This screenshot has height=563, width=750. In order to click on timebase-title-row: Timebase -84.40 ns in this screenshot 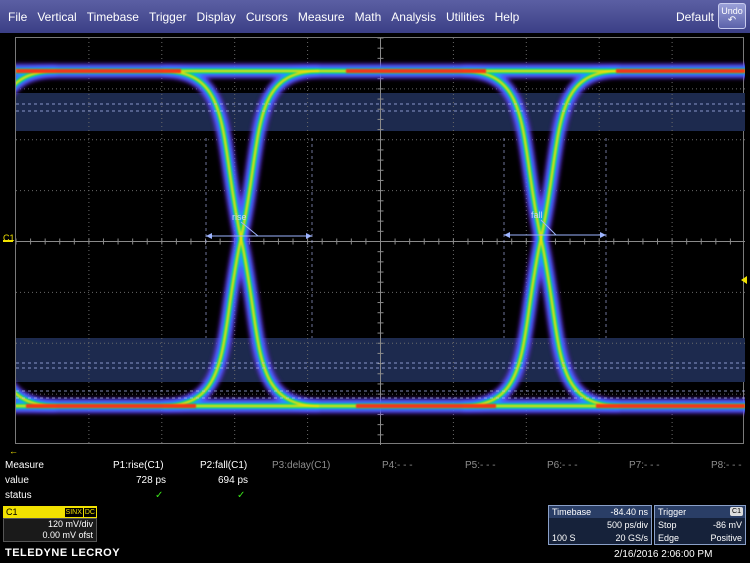, I will do `click(600, 512)`.